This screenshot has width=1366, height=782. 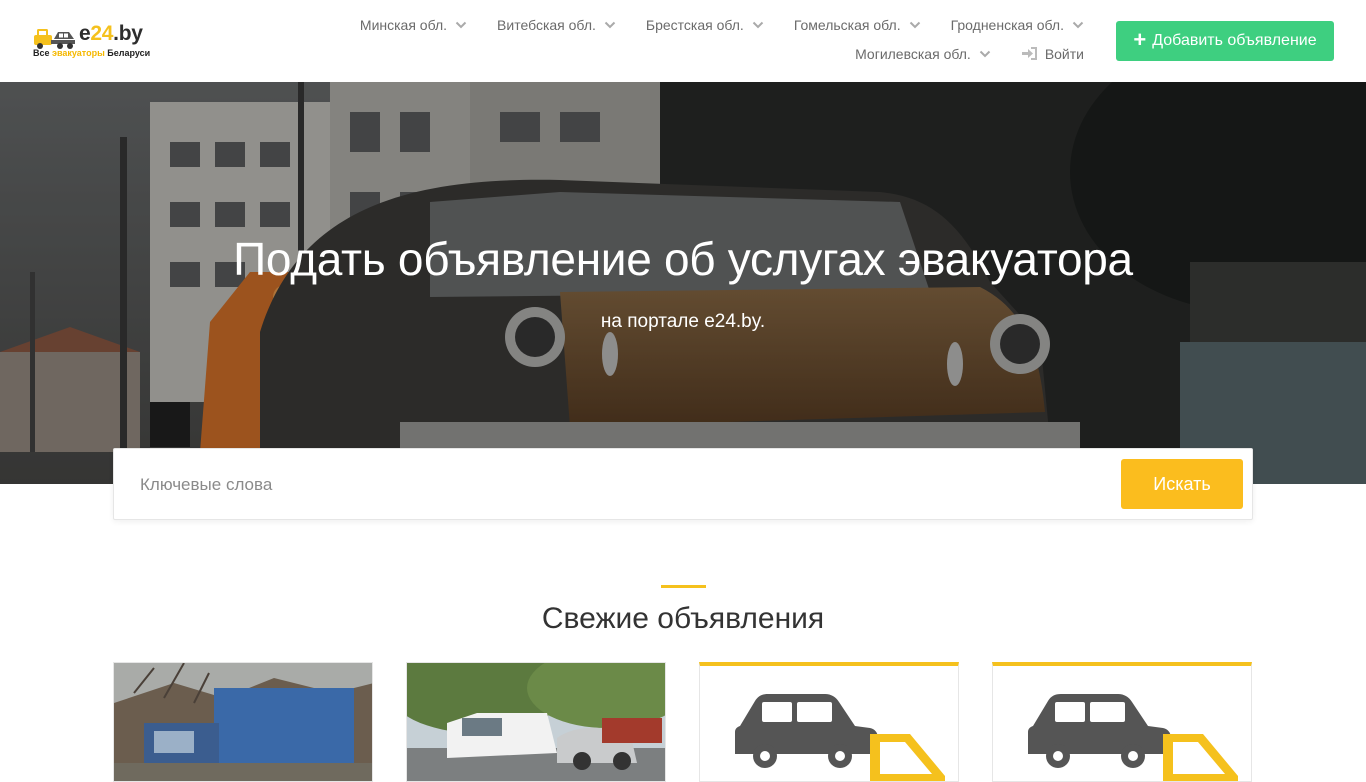 What do you see at coordinates (694, 24) in the screenshot?
I see `nav-item-label: Брестская обл.` at bounding box center [694, 24].